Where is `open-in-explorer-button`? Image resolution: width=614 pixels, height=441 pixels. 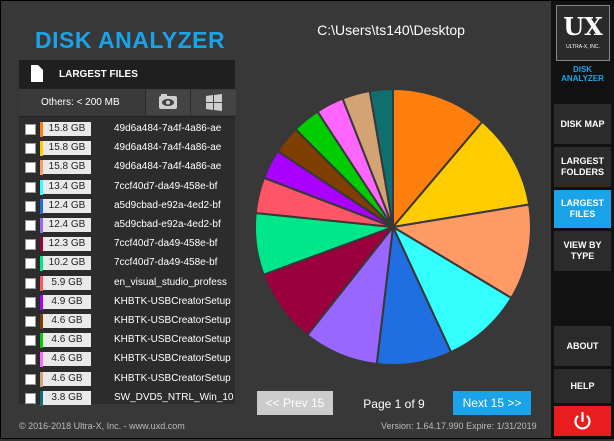
open-in-explorer-button is located at coordinates (213, 102).